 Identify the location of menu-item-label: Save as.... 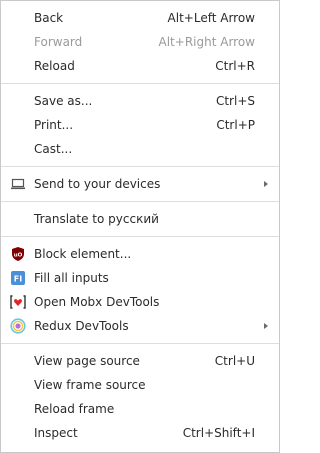
(63, 101).